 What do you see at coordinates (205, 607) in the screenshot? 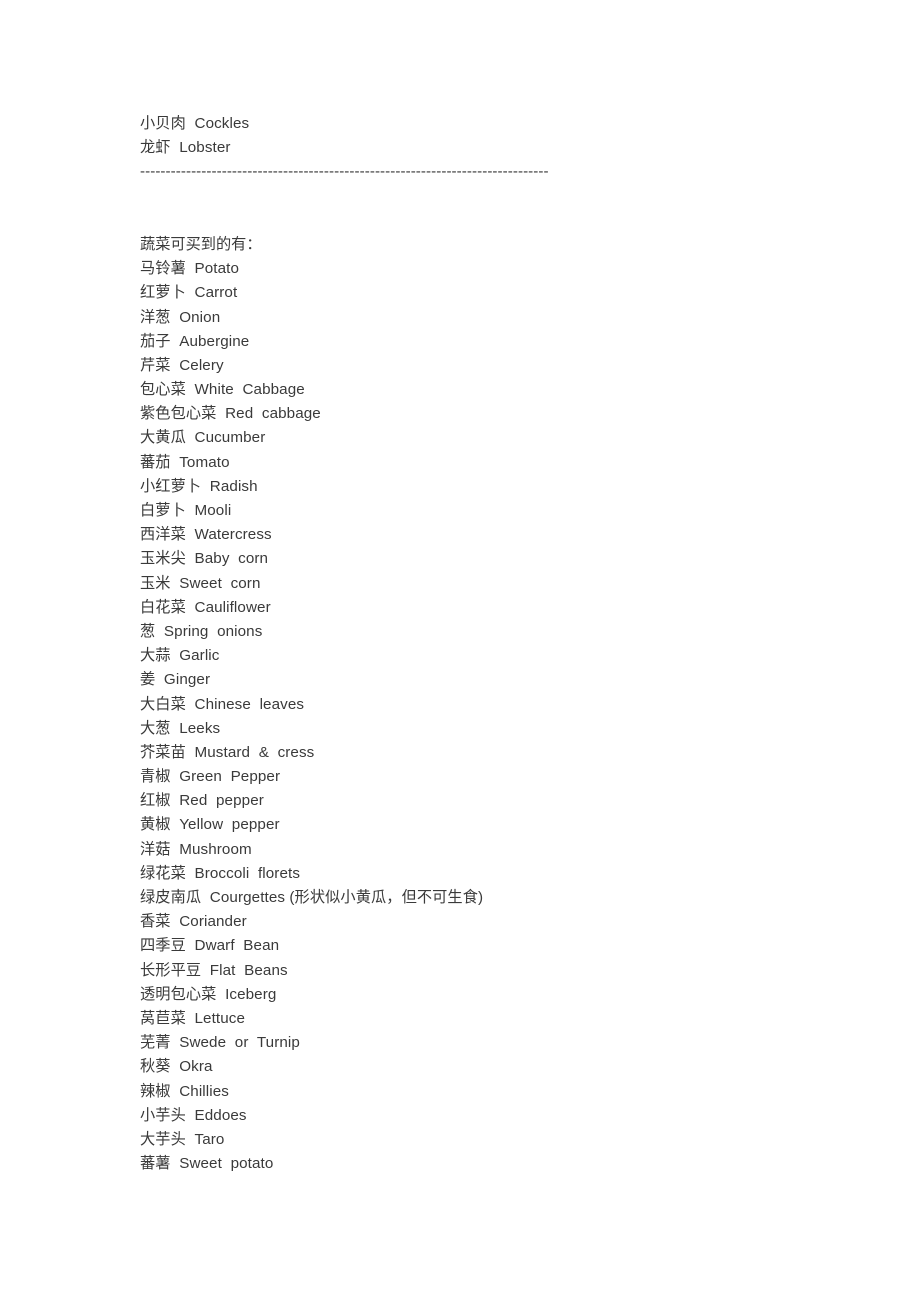
I see `list-item: 白花菜 Cauliflower` at bounding box center [205, 607].